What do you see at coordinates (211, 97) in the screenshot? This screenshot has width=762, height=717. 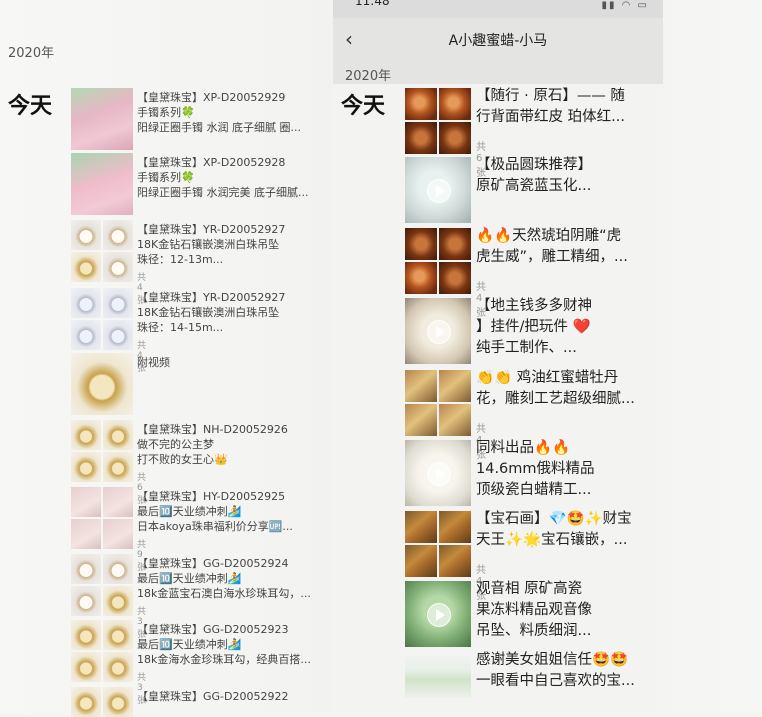 I see `post-line: 【皇黛珠宝】XP-D20052929` at bounding box center [211, 97].